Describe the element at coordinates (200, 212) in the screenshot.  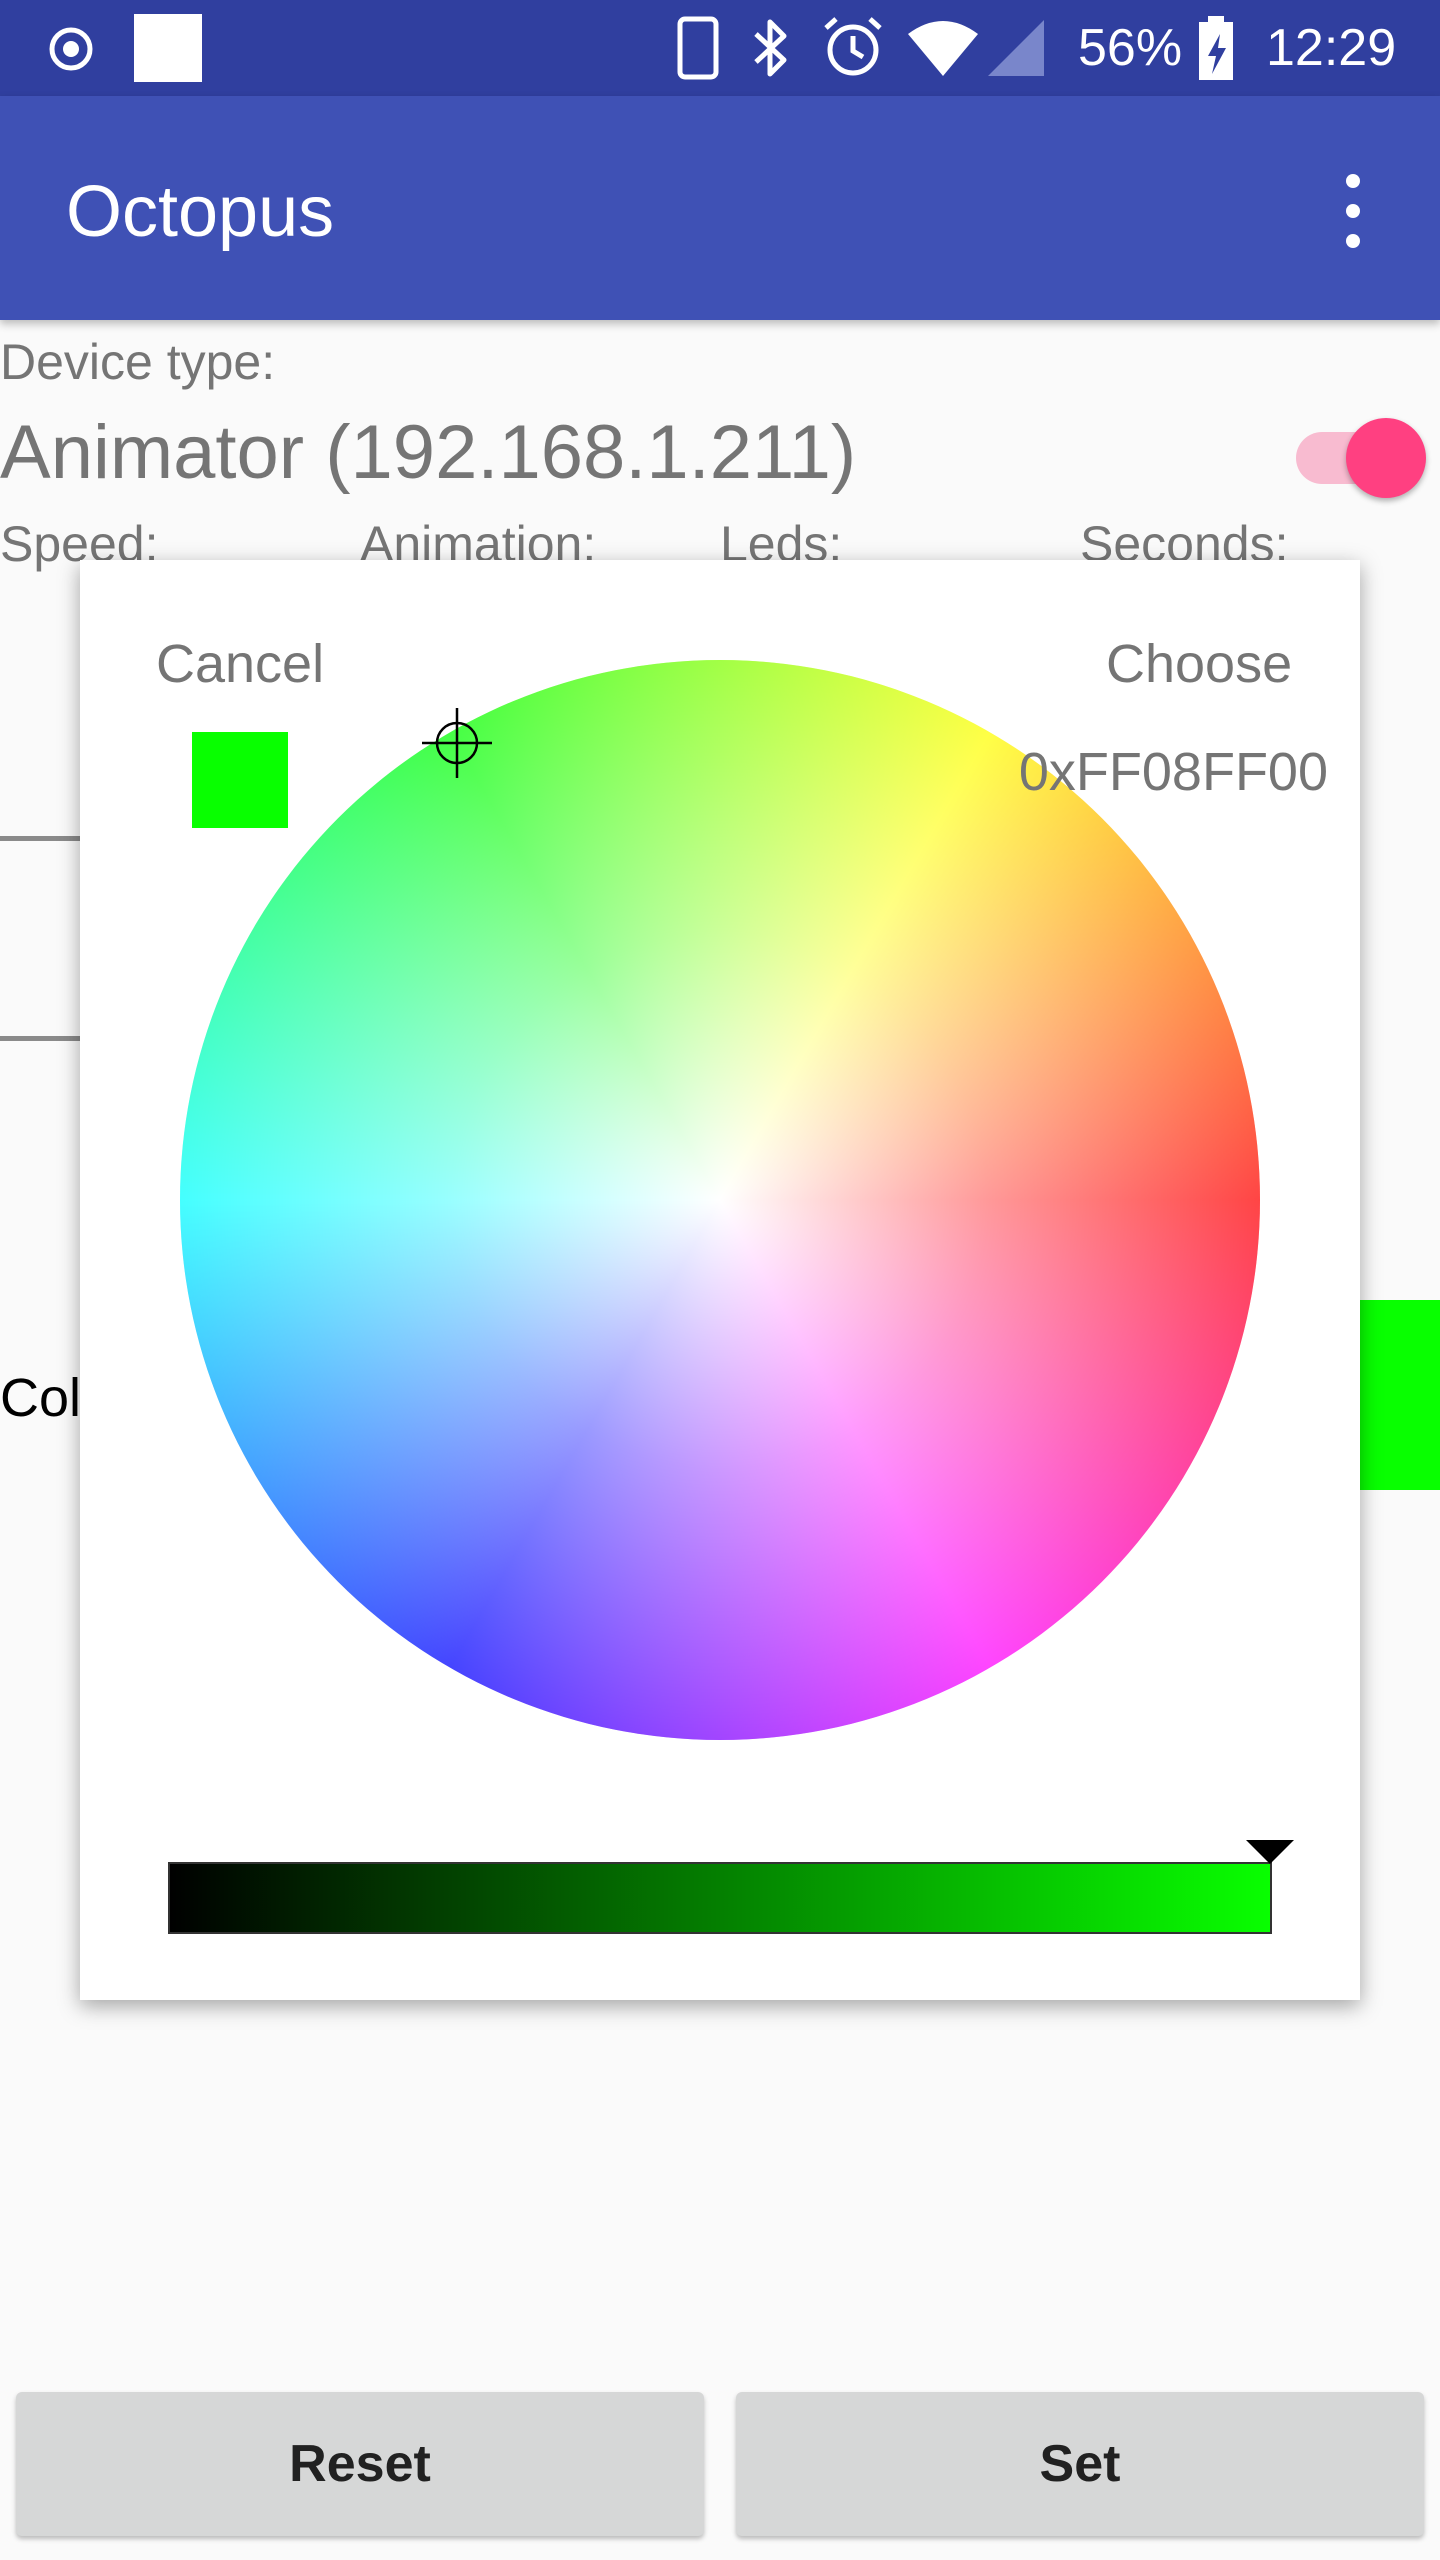
I see `app-title: Octopus` at that location.